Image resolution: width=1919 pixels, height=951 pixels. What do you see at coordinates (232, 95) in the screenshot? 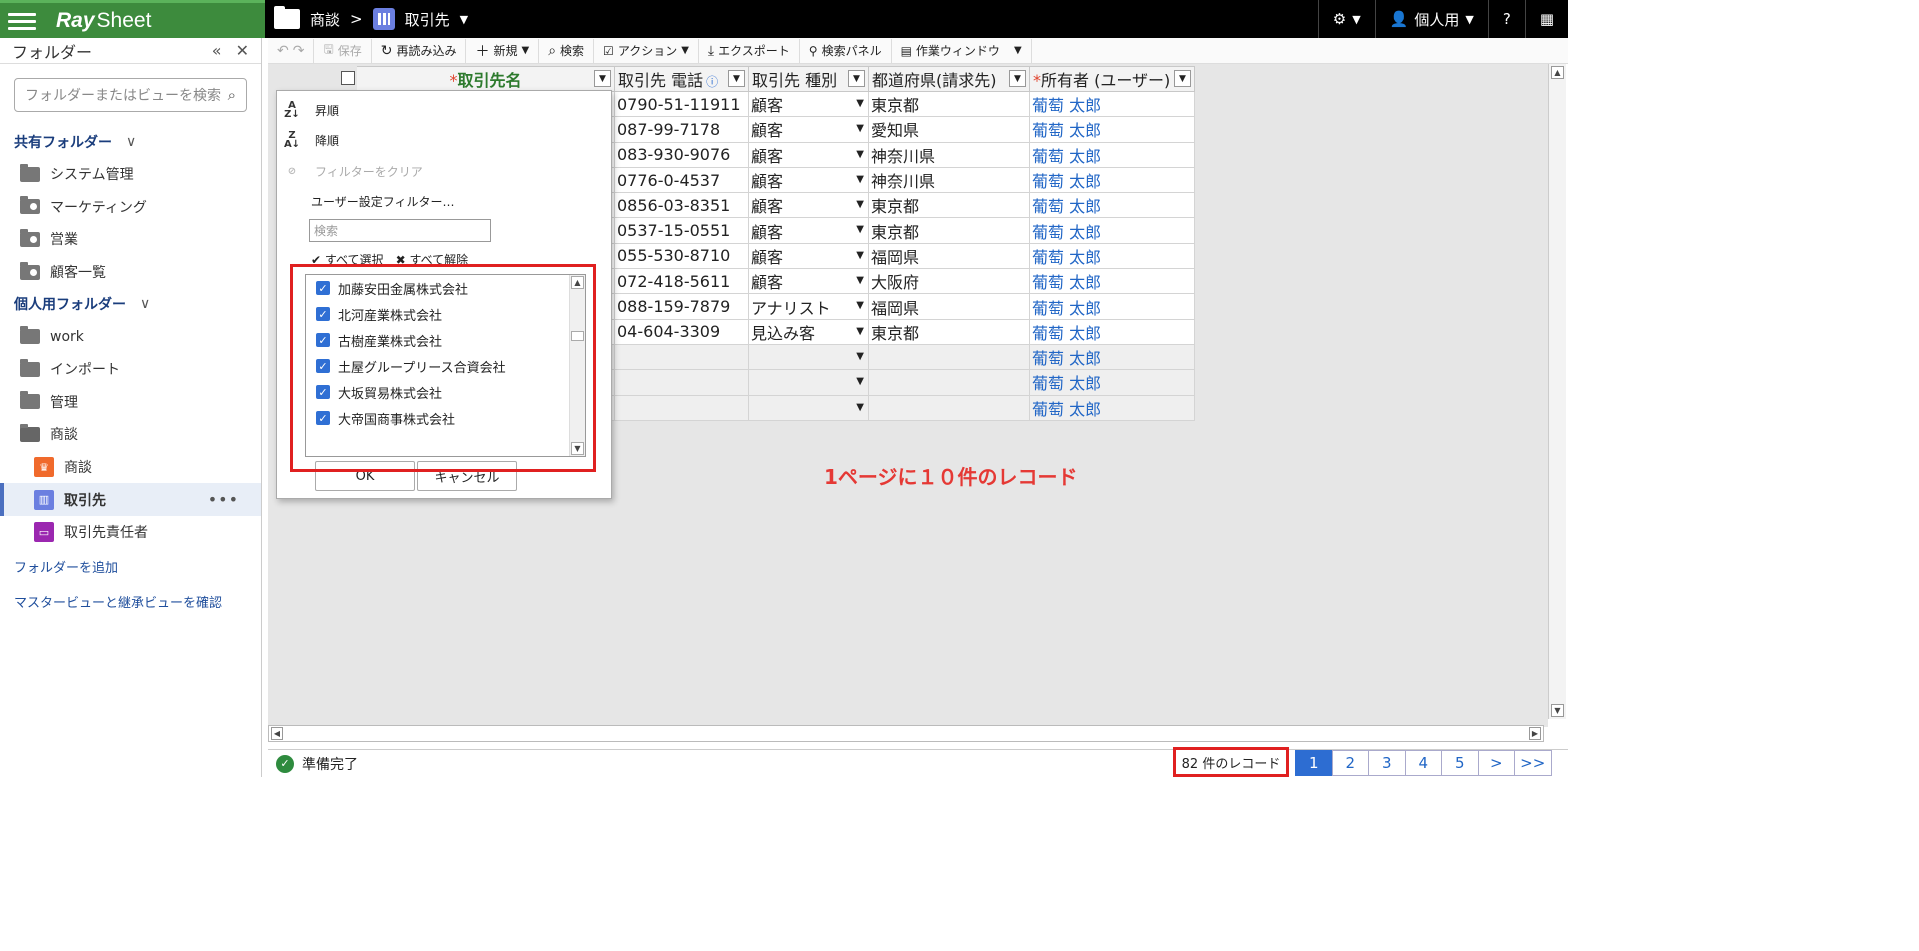
I see `search-icon: ⌕` at bounding box center [232, 95].